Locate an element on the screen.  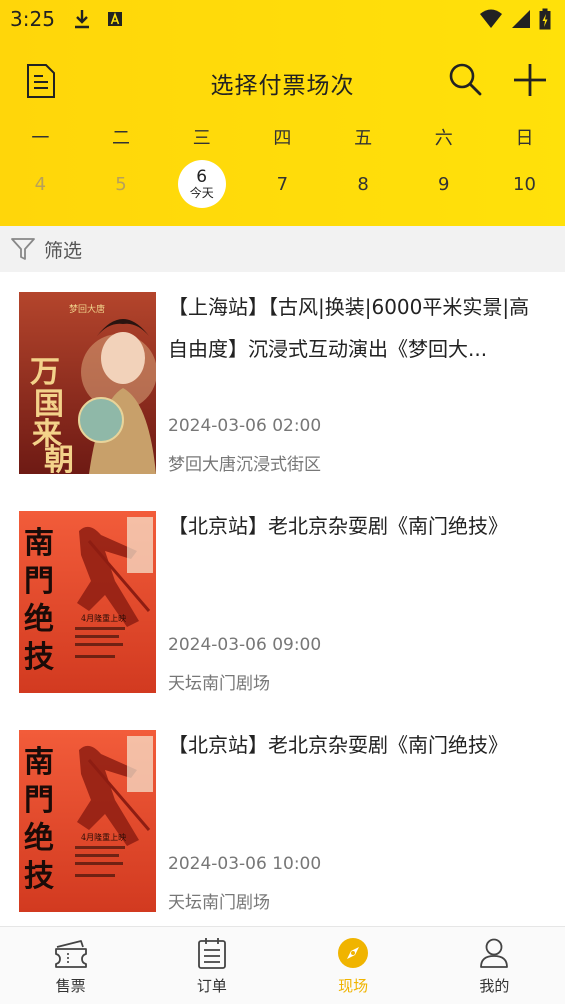
date-item: 5 is located at coordinates (121, 184).